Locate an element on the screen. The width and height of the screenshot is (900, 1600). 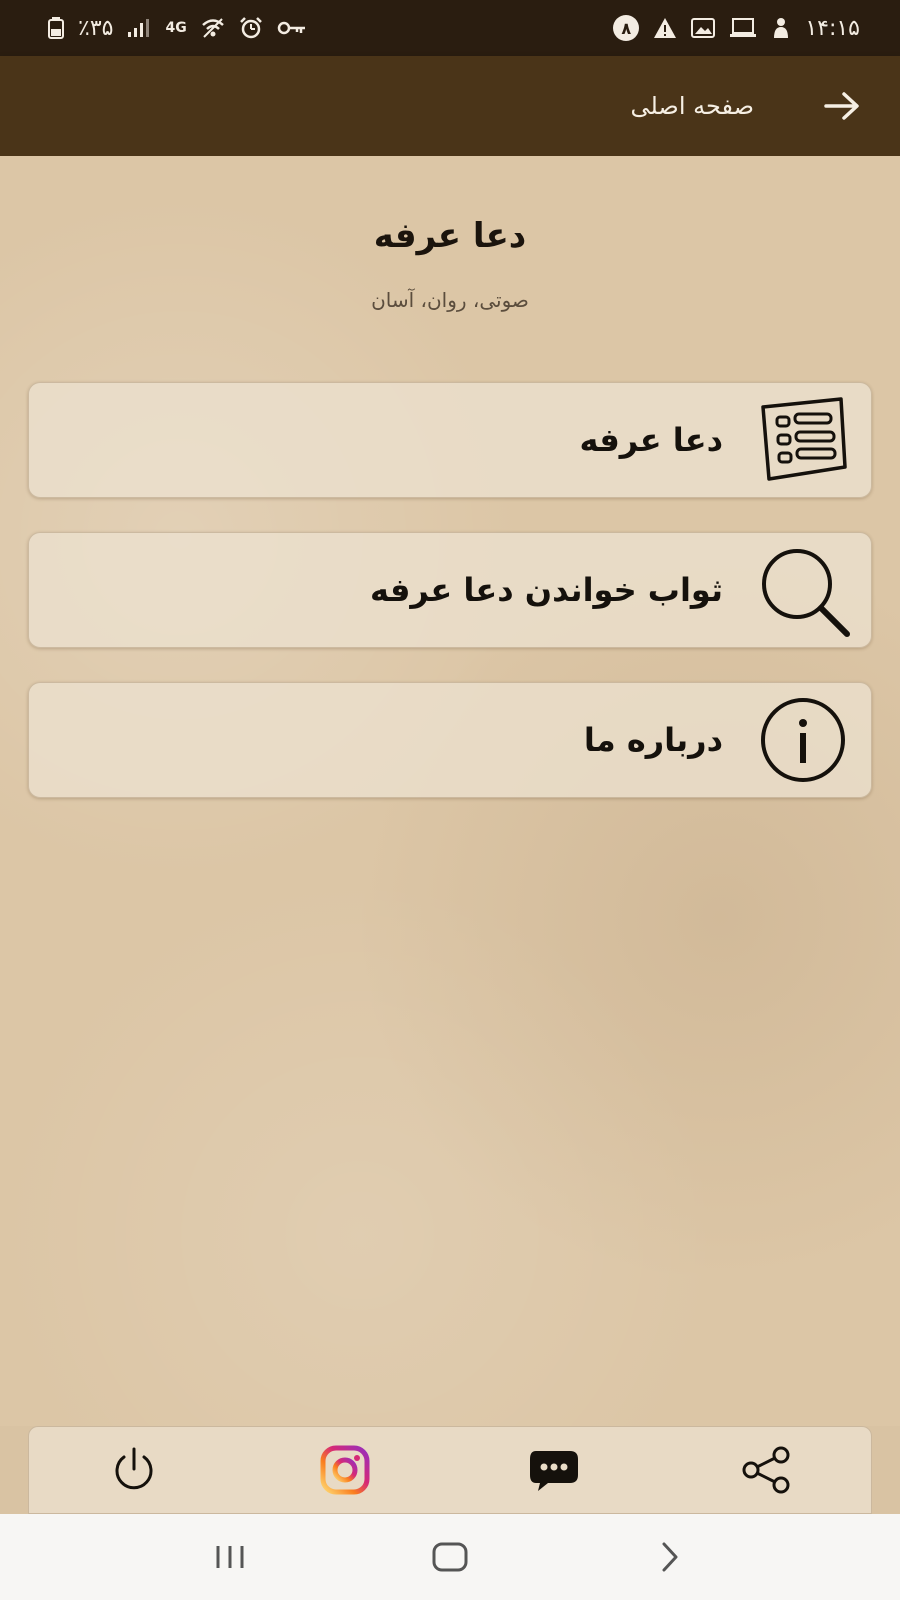
signal-icon is located at coordinates (139, 28).